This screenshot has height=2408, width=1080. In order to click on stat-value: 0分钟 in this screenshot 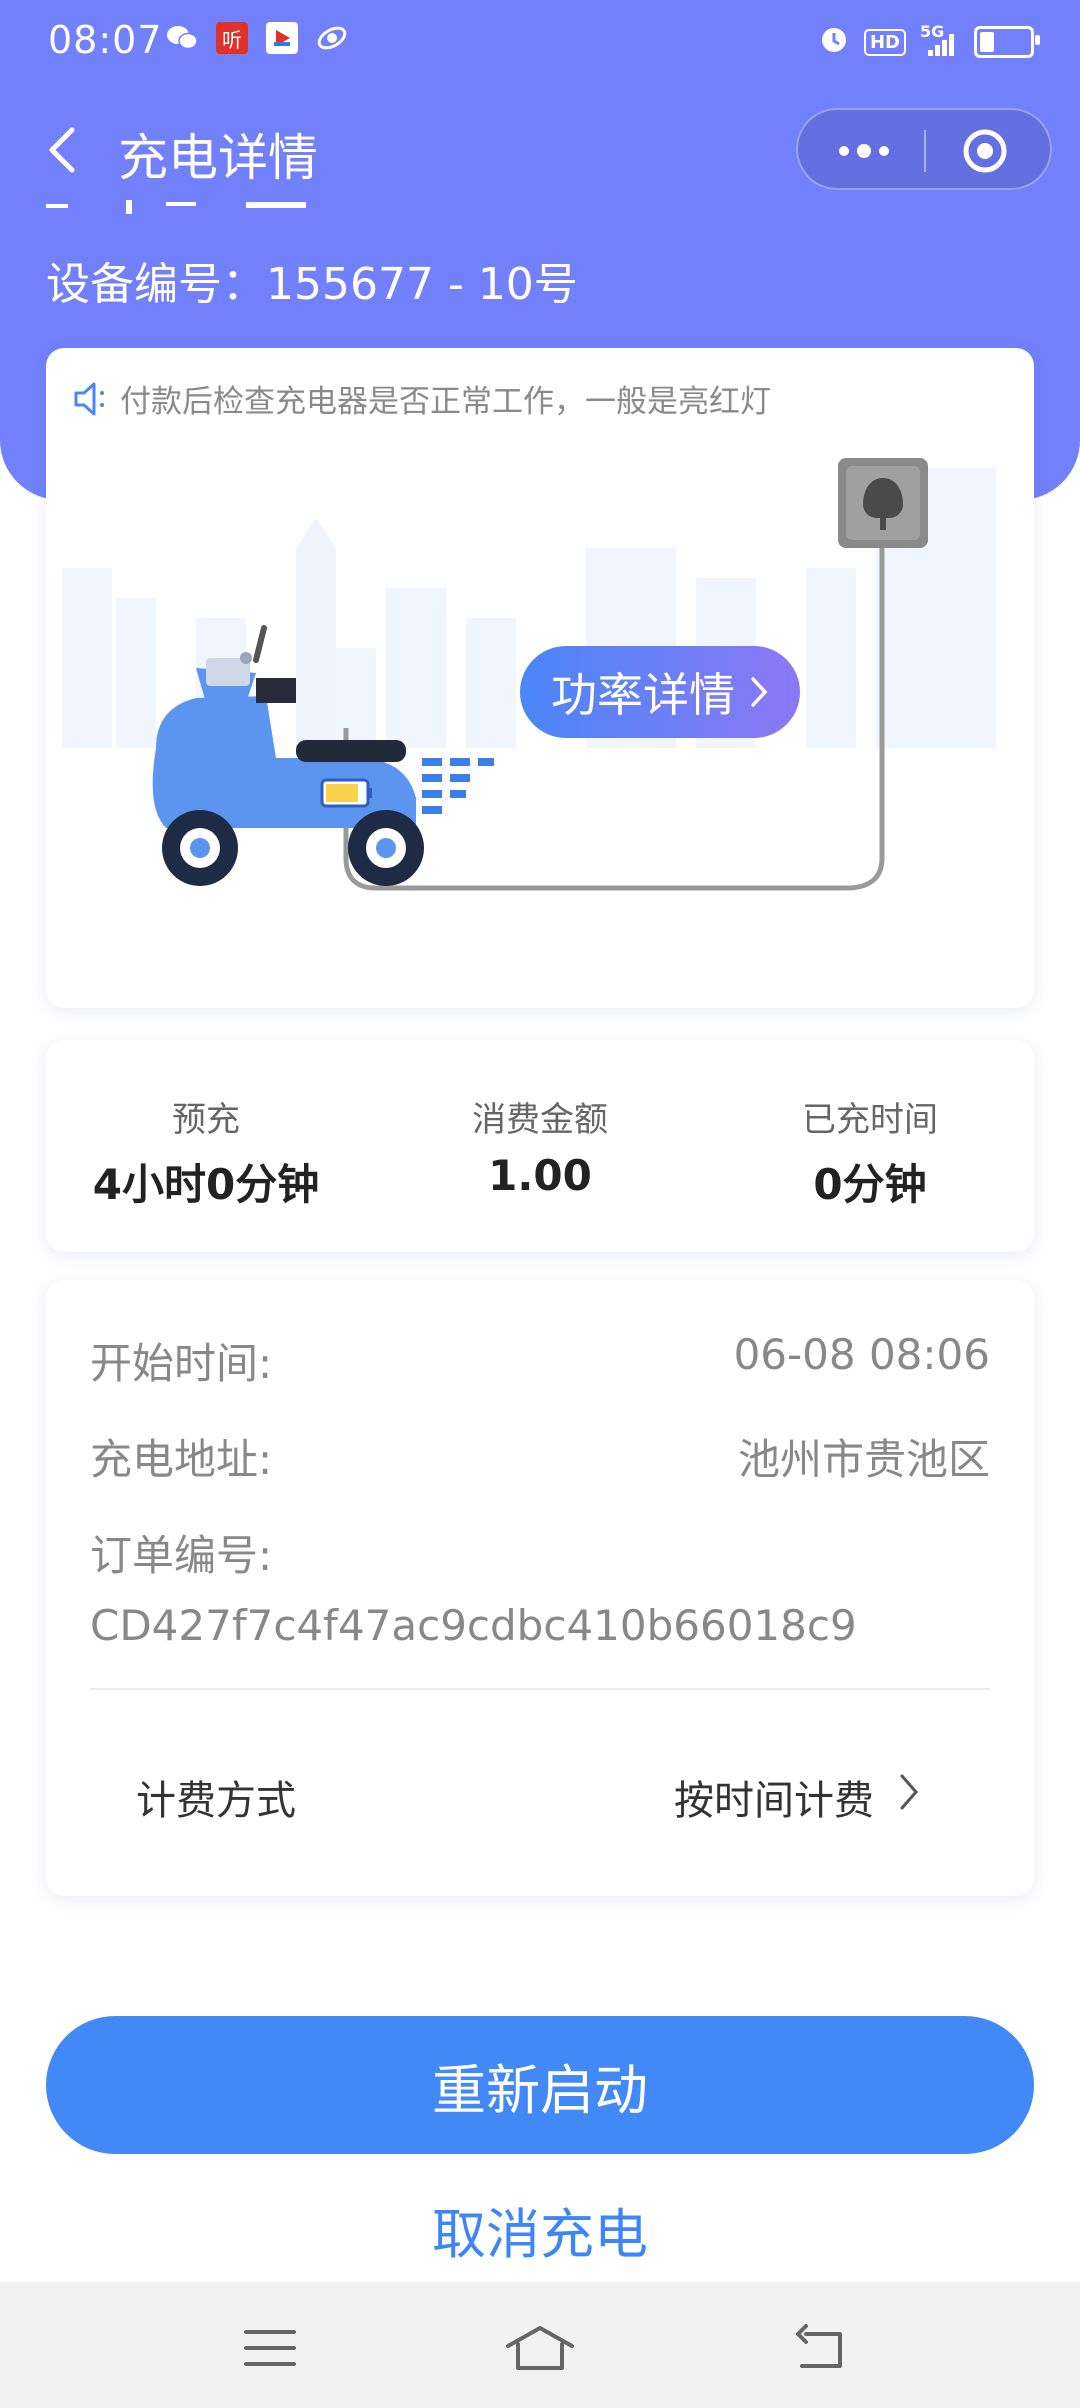, I will do `click(870, 1184)`.